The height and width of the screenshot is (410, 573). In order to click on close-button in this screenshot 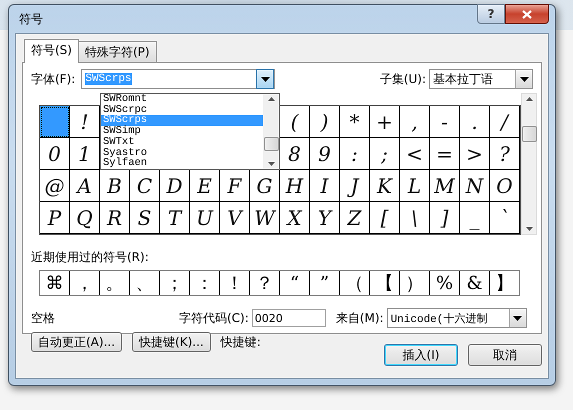, I will do `click(527, 14)`.